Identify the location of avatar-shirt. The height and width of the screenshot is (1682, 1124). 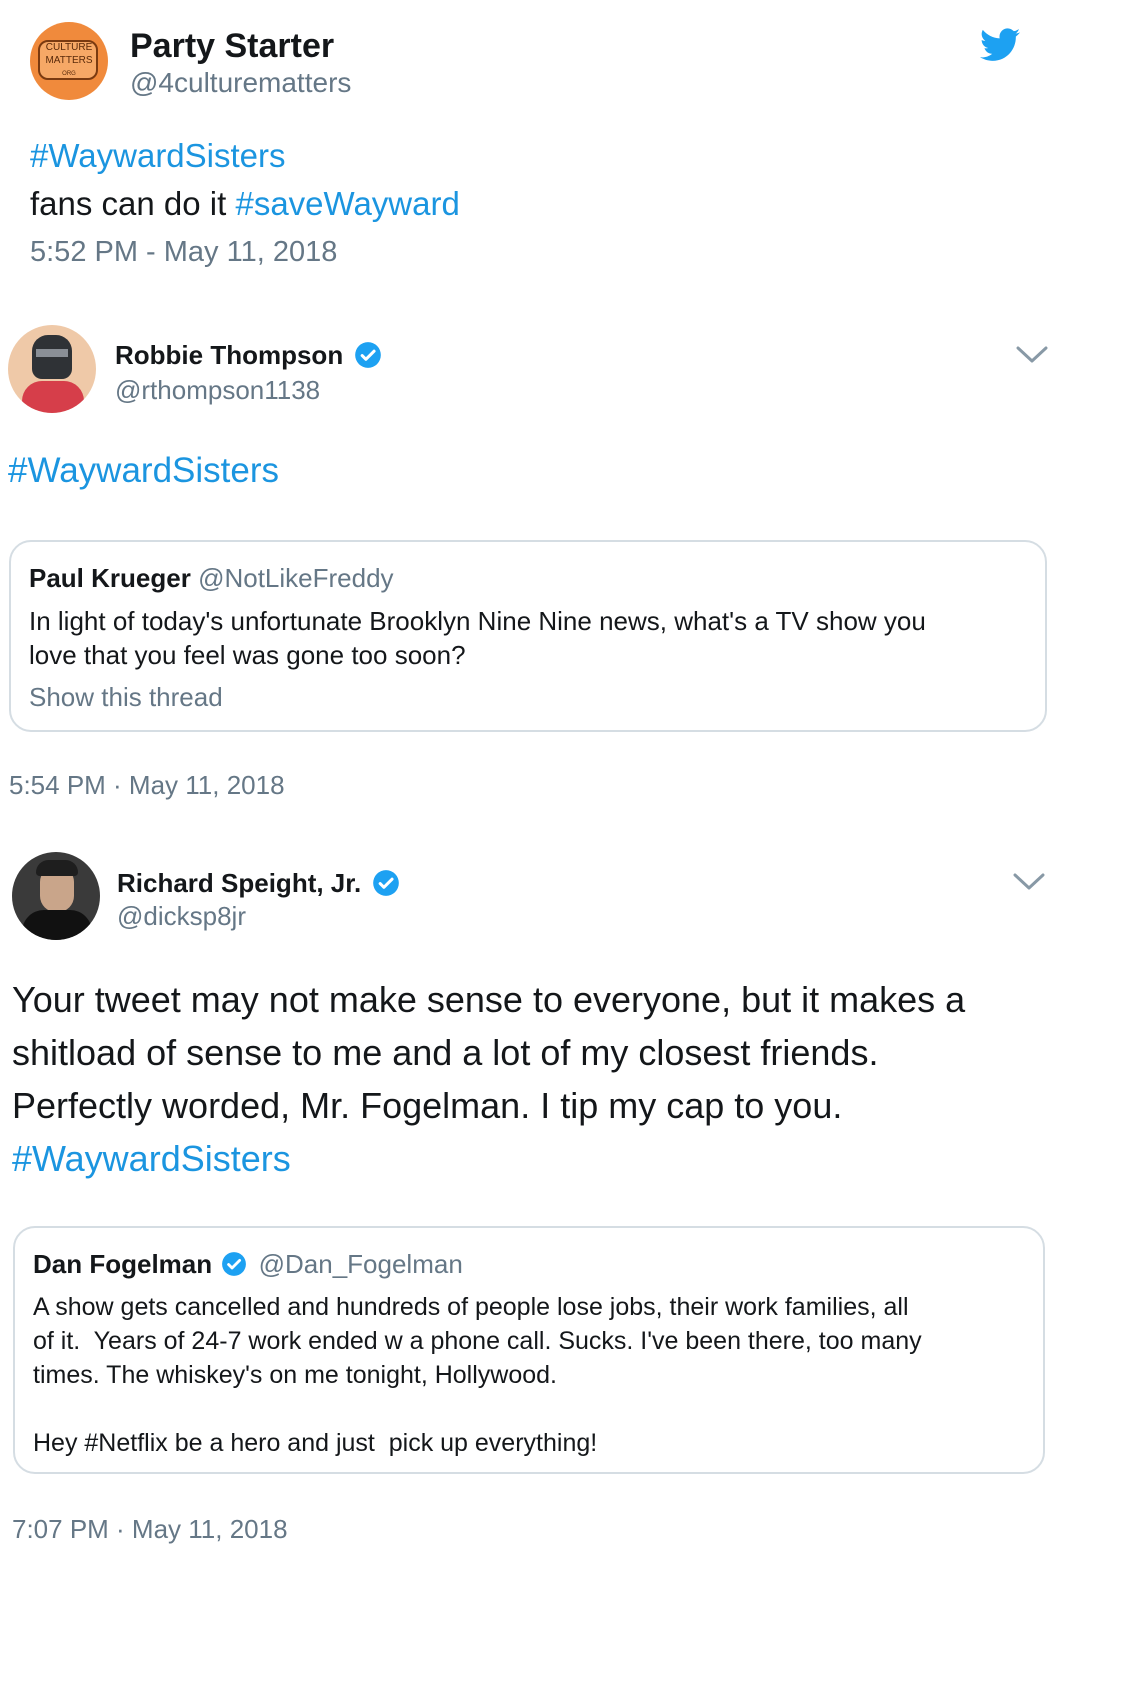
(57, 925).